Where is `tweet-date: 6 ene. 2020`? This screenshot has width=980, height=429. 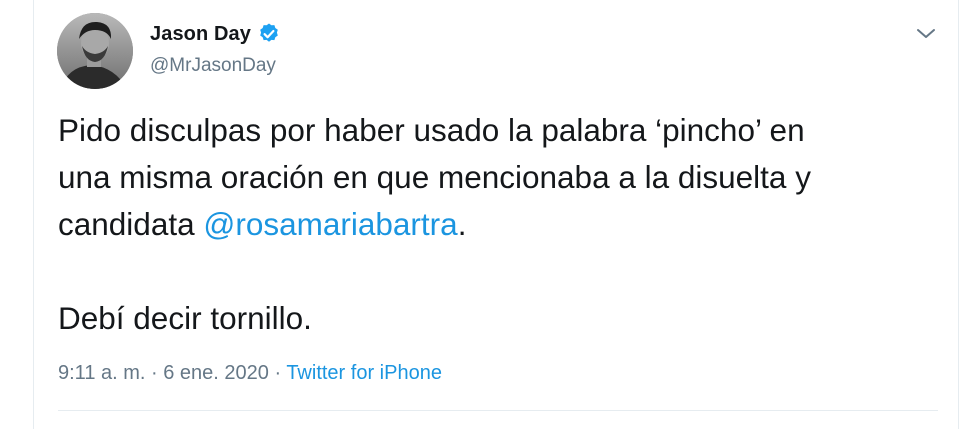 tweet-date: 6 ene. 2020 is located at coordinates (216, 373).